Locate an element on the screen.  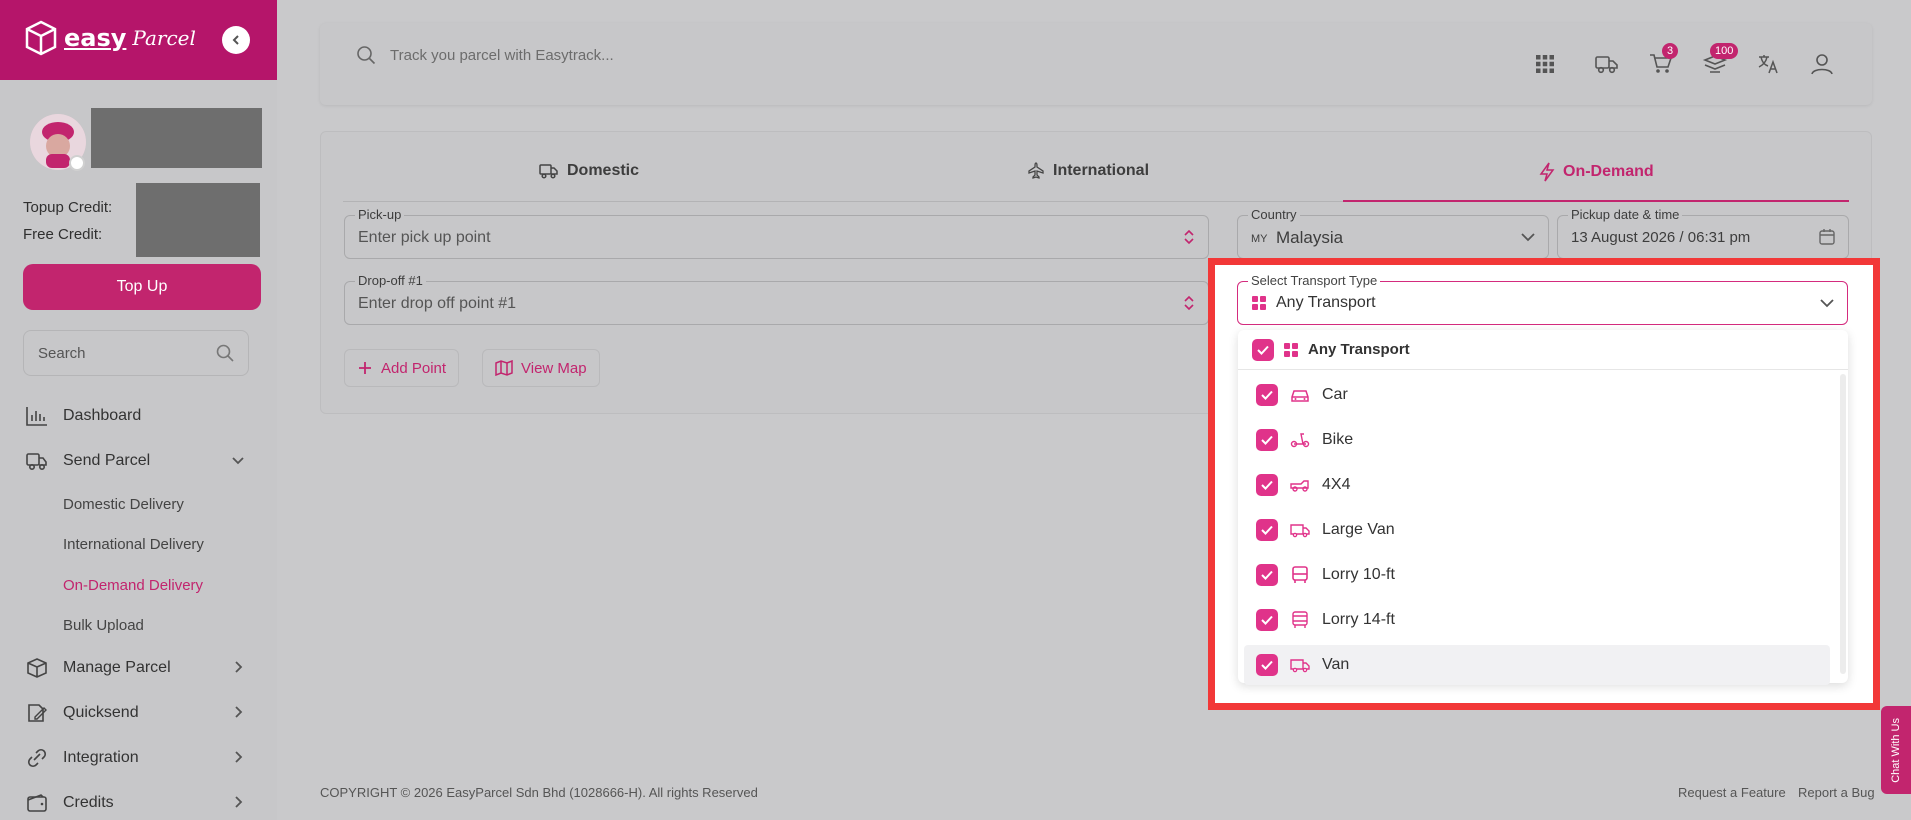
shipments-button is located at coordinates (1607, 64).